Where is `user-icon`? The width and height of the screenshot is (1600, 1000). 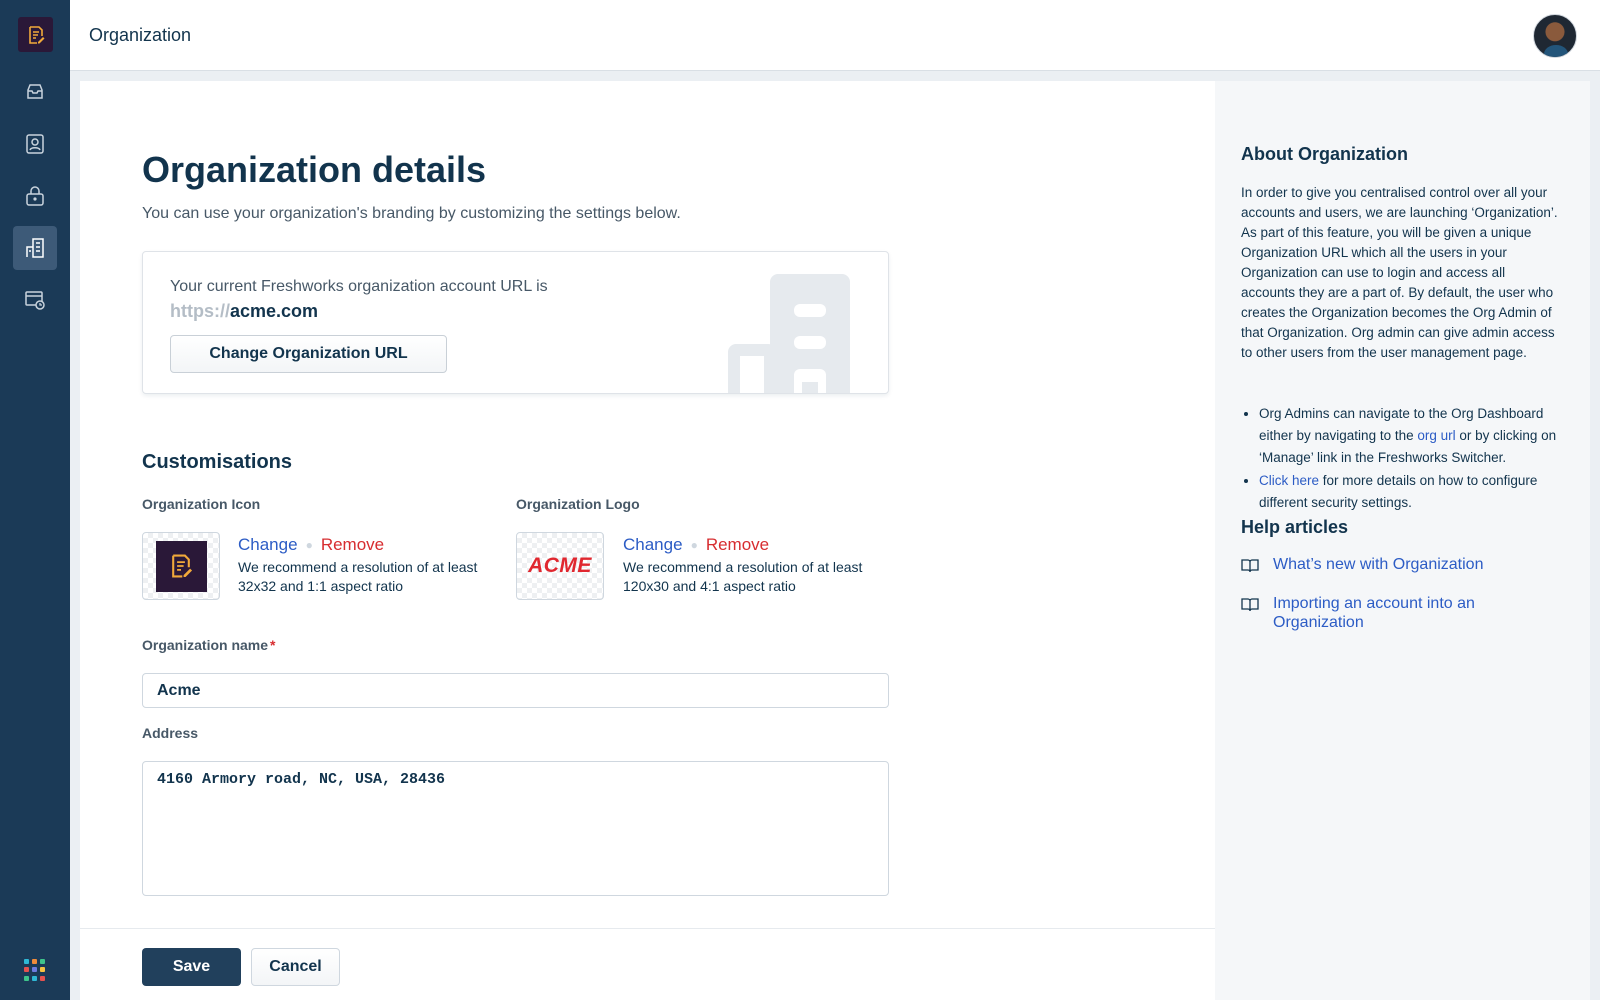 user-icon is located at coordinates (35, 144).